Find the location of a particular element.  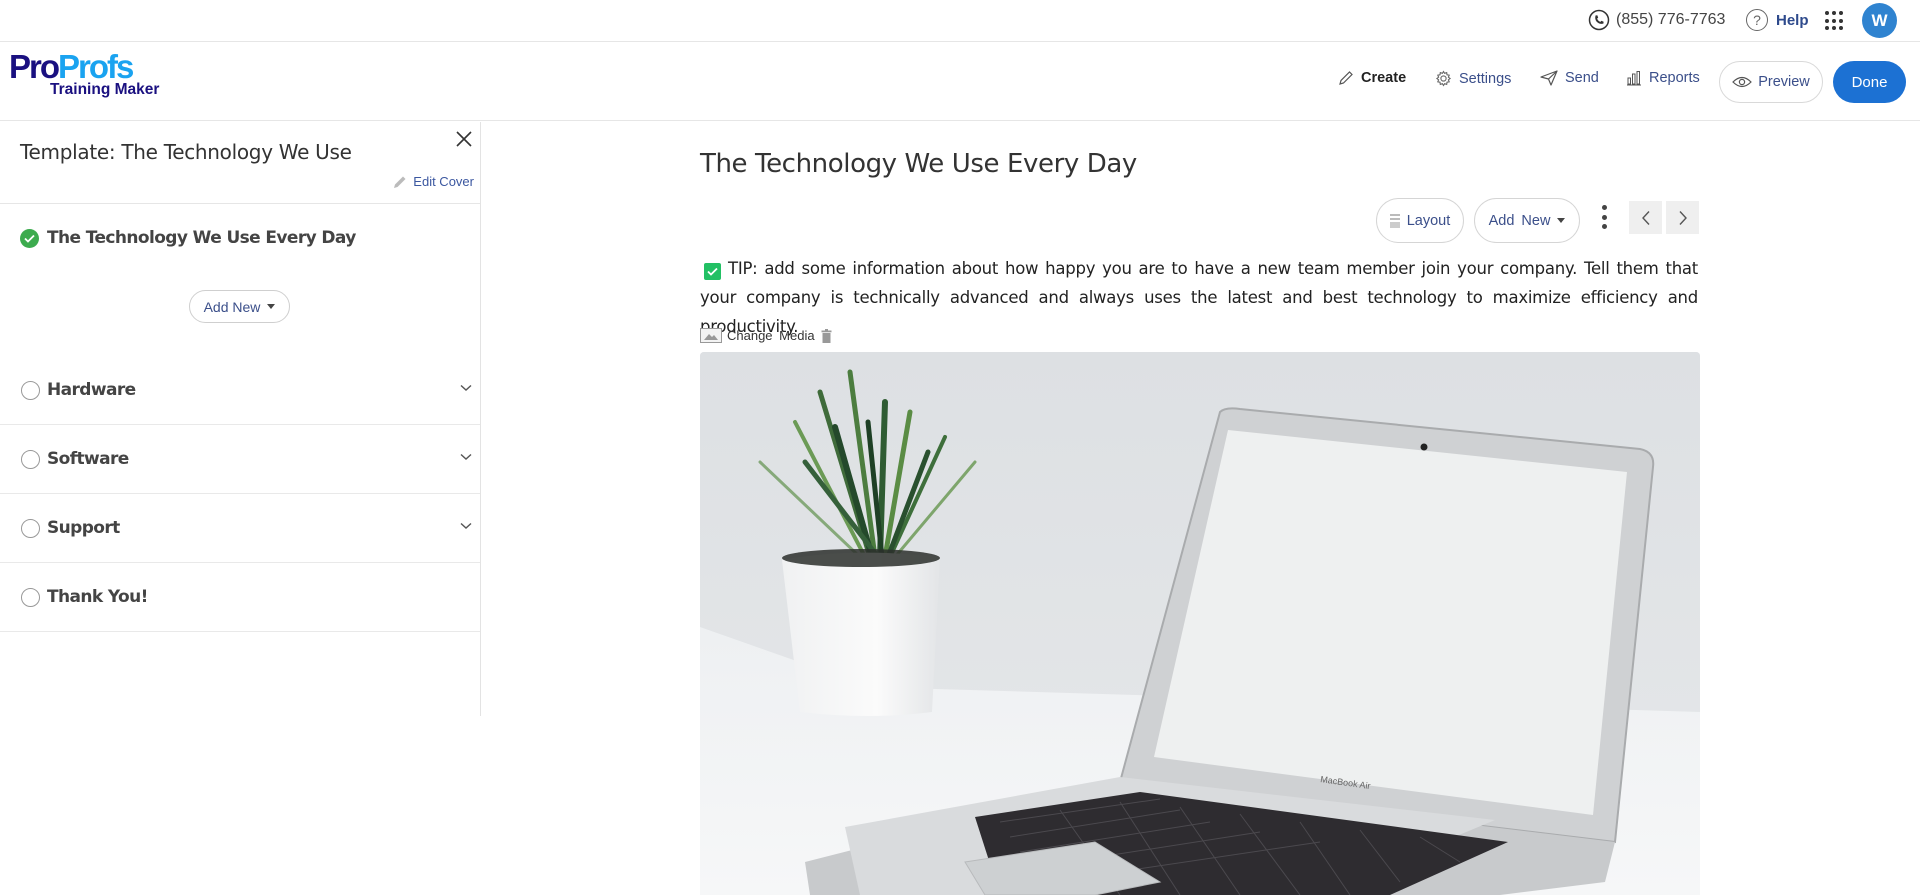

utility-bar: (855) 776-7763 ? Help W is located at coordinates (960, 21).